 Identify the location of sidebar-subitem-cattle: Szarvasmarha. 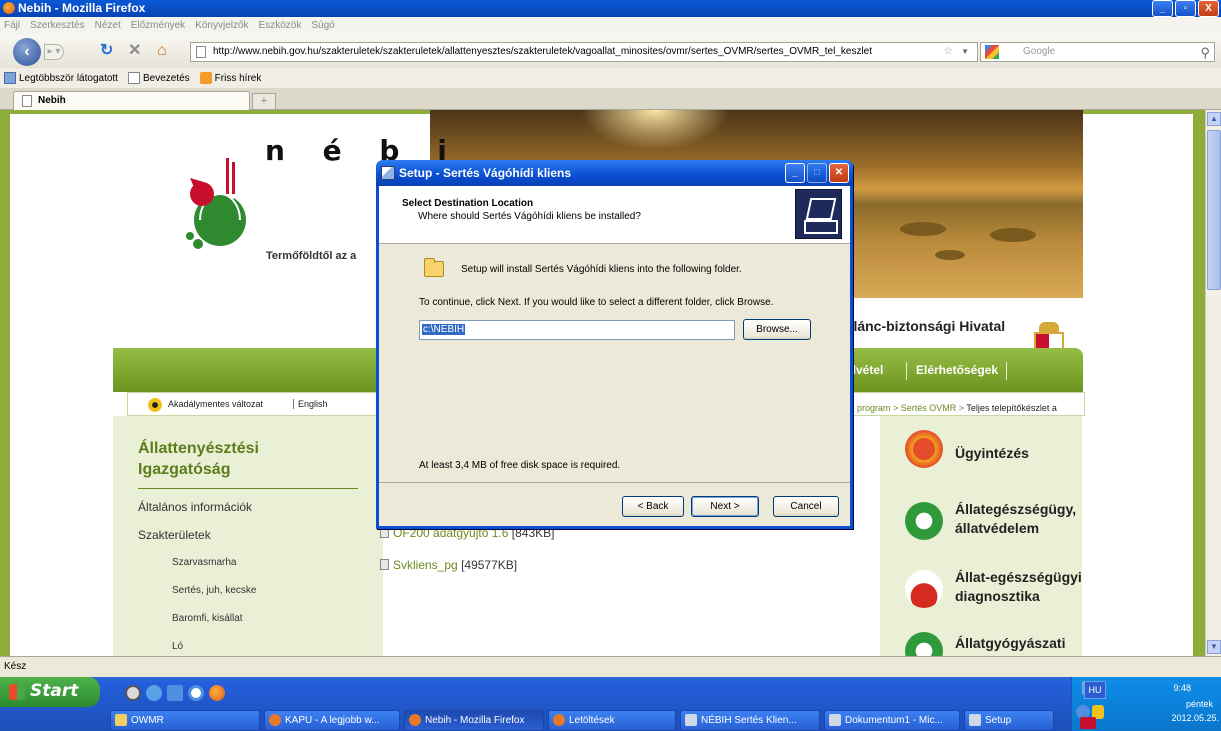
(204, 562).